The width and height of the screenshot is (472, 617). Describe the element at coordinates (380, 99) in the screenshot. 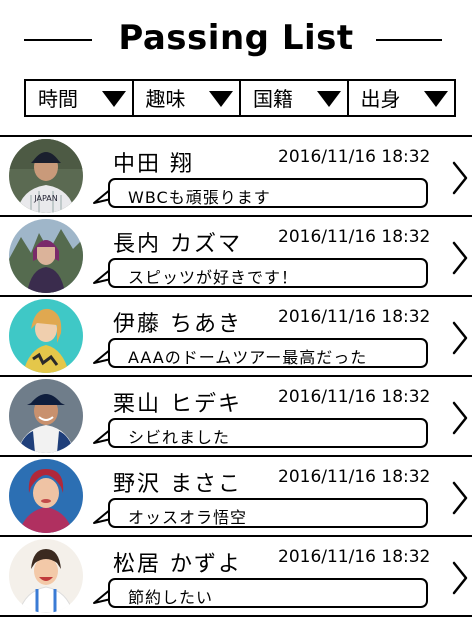

I see `filter-label: 出身` at that location.